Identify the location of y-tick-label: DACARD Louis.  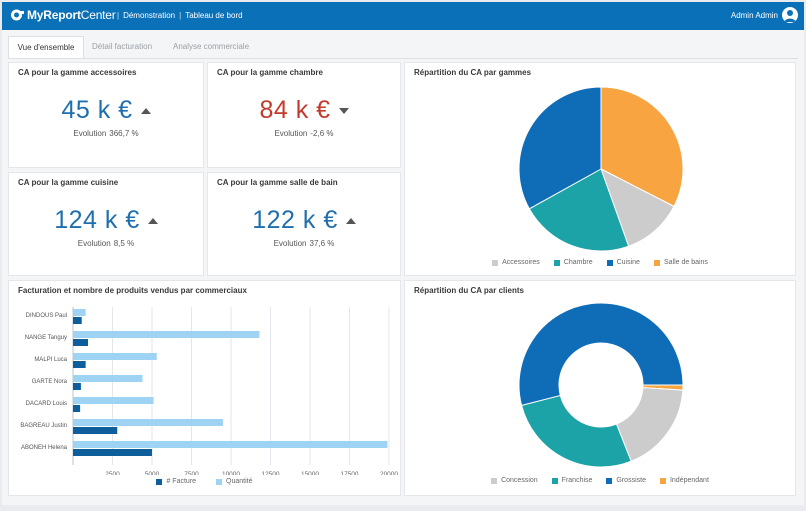
(46, 404).